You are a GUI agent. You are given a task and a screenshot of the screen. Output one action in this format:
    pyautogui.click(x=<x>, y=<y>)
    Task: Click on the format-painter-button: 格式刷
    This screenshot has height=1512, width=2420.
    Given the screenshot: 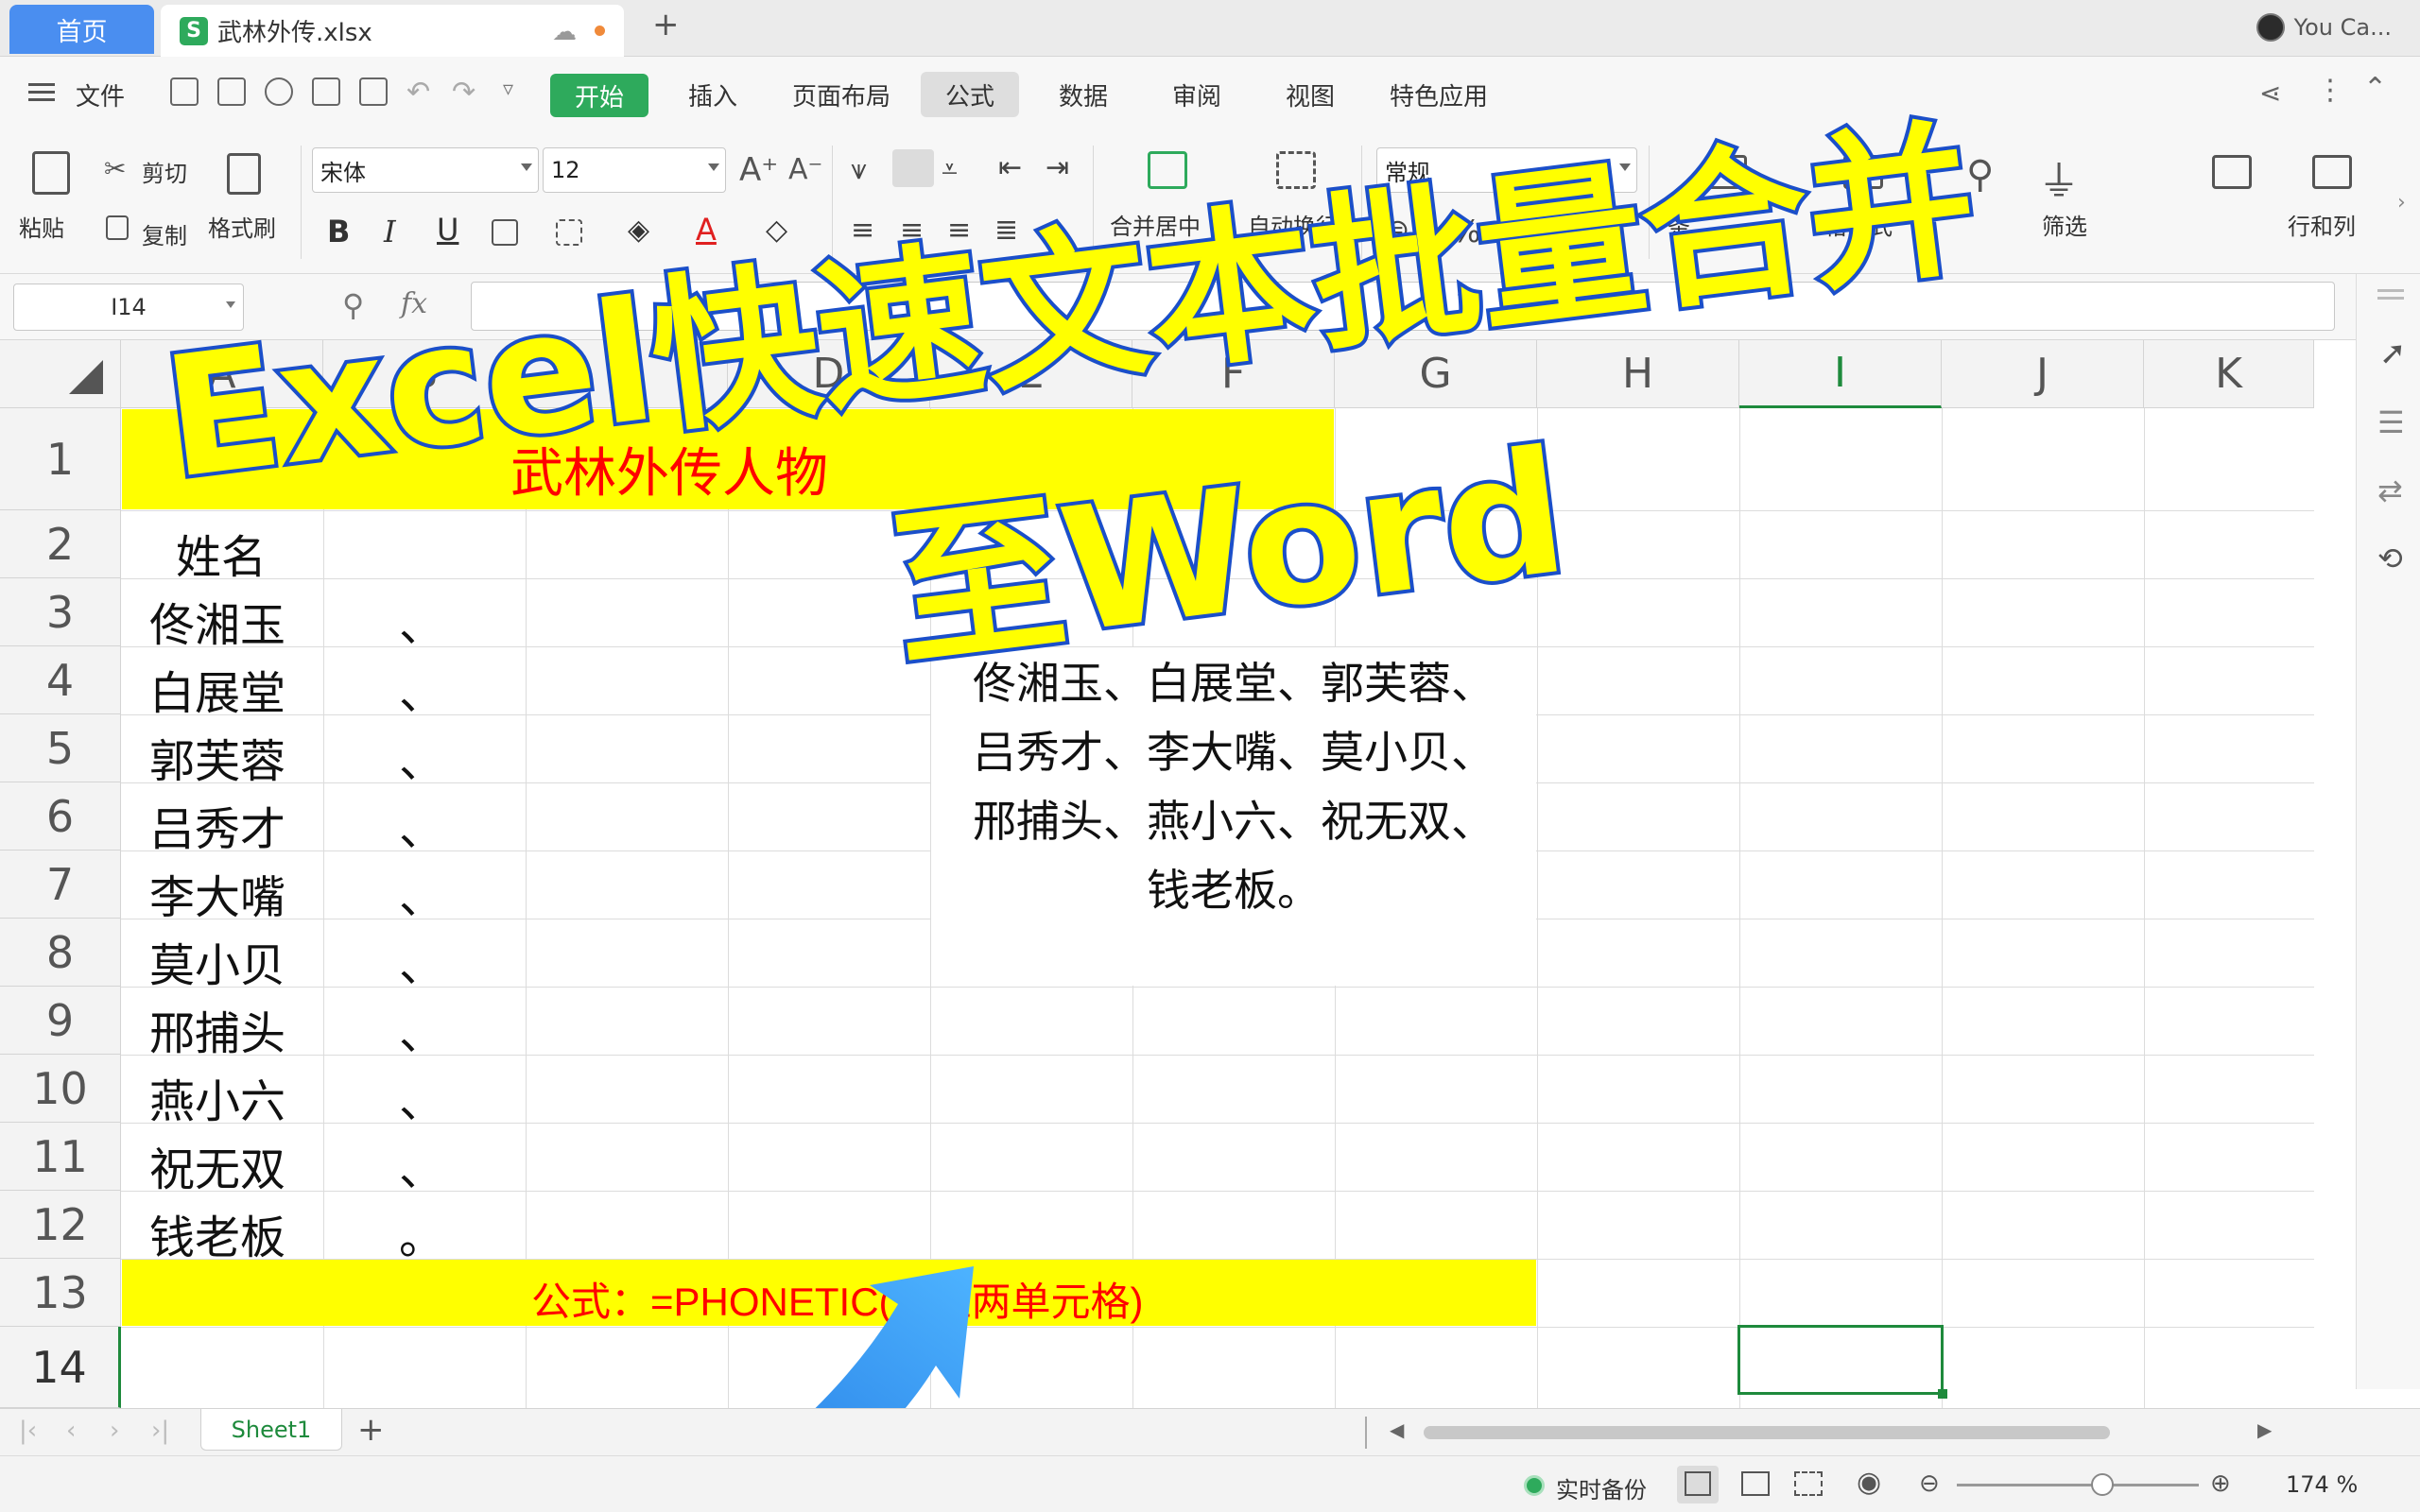 What is the action you would take?
    pyautogui.click(x=242, y=226)
    